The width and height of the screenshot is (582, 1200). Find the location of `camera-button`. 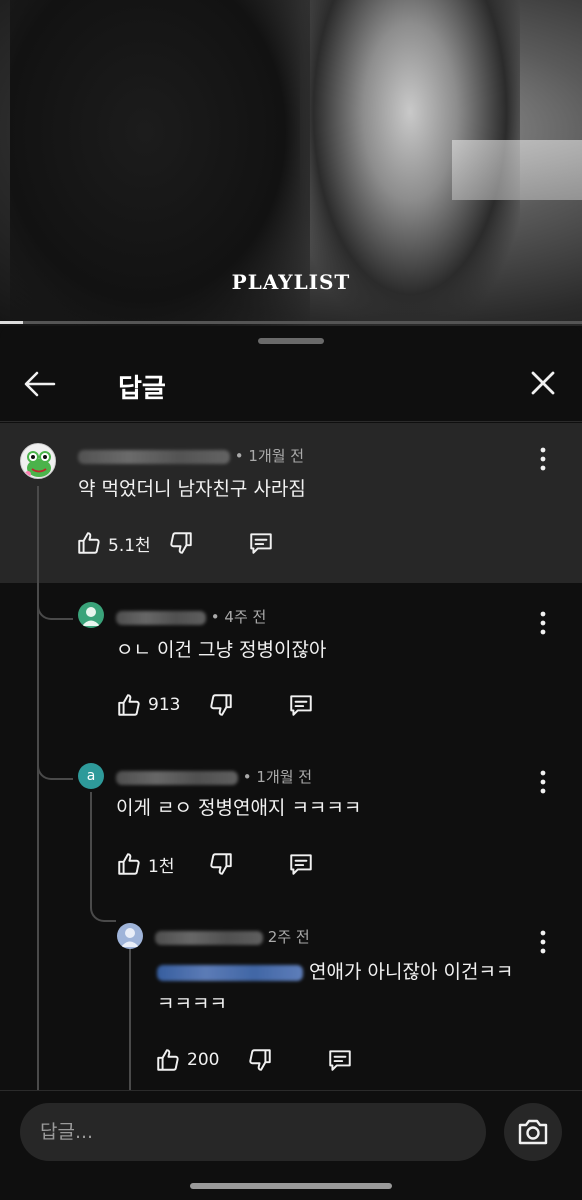

camera-button is located at coordinates (533, 1132).